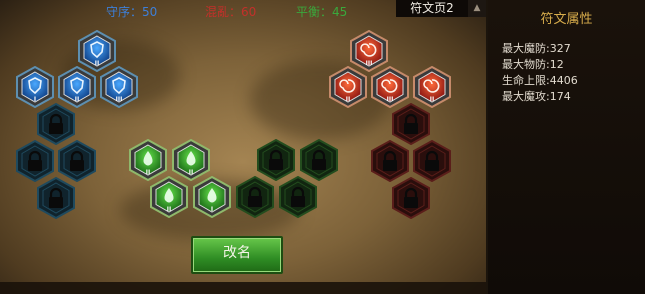 The width and height of the screenshot is (645, 294). What do you see at coordinates (200, 12) in the screenshot?
I see `alignment-stats: 守序：50 混亂：60 平衡：45` at bounding box center [200, 12].